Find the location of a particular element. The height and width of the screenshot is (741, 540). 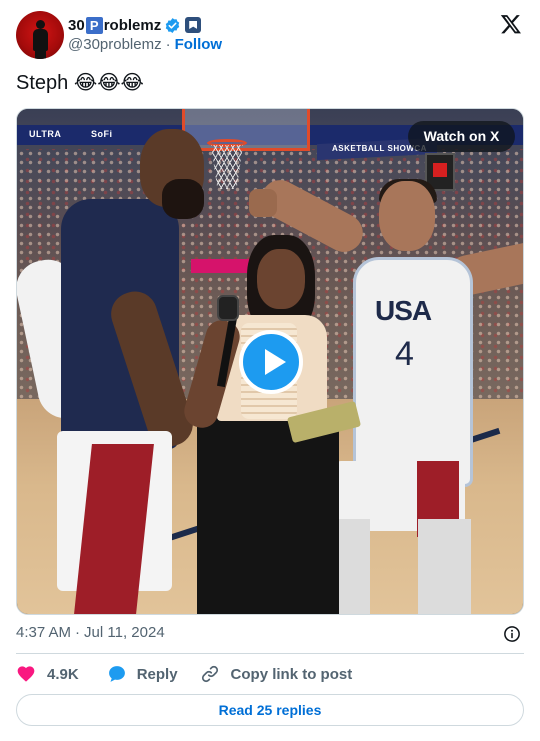

affiliate-bookmark-icon is located at coordinates (193, 25).